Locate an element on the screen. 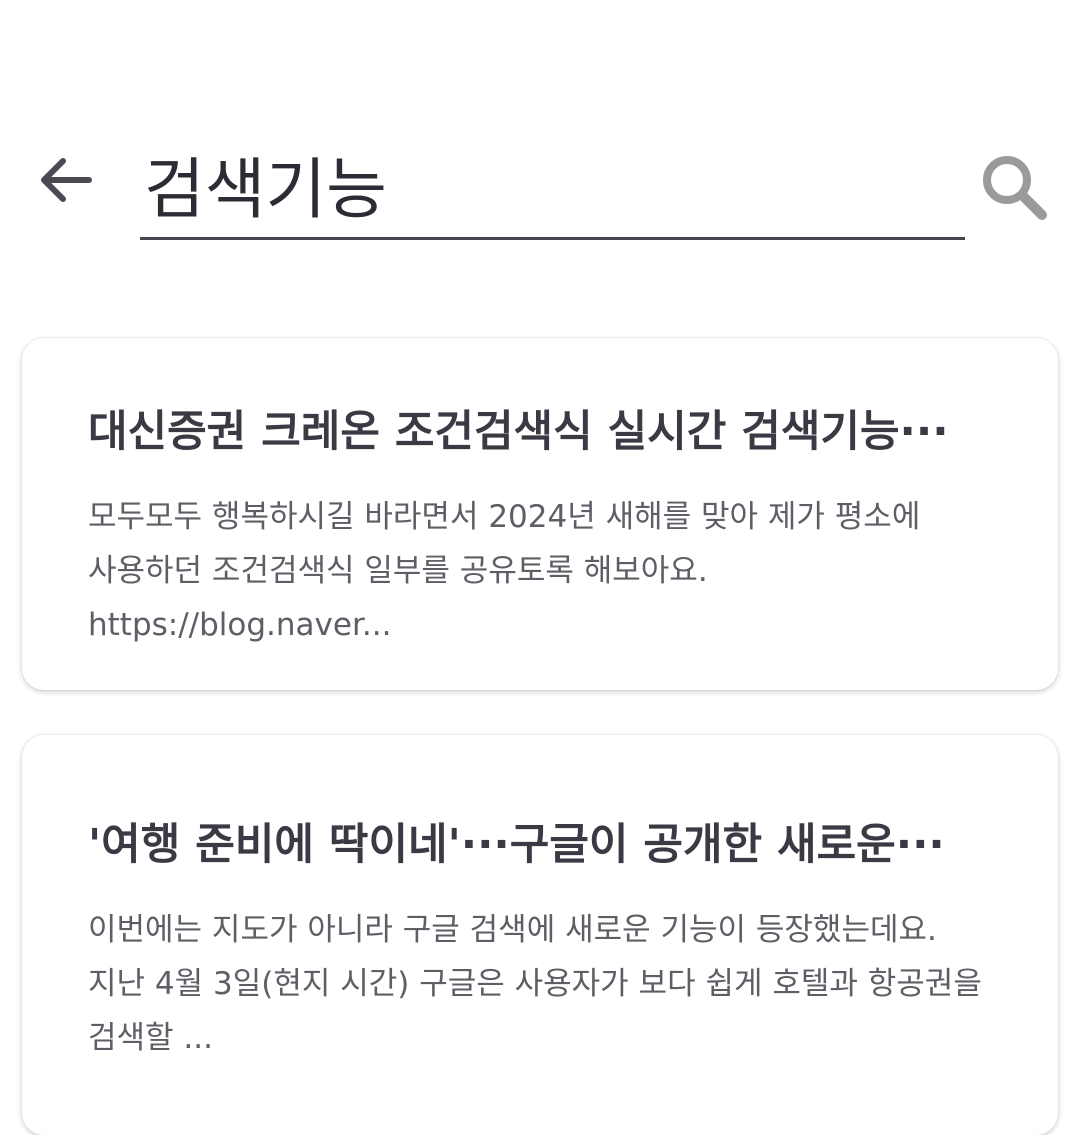 The height and width of the screenshot is (1135, 1080). result-title: 대신증권 크레온 조건검색식 실시간 검색기능··· is located at coordinates (518, 432).